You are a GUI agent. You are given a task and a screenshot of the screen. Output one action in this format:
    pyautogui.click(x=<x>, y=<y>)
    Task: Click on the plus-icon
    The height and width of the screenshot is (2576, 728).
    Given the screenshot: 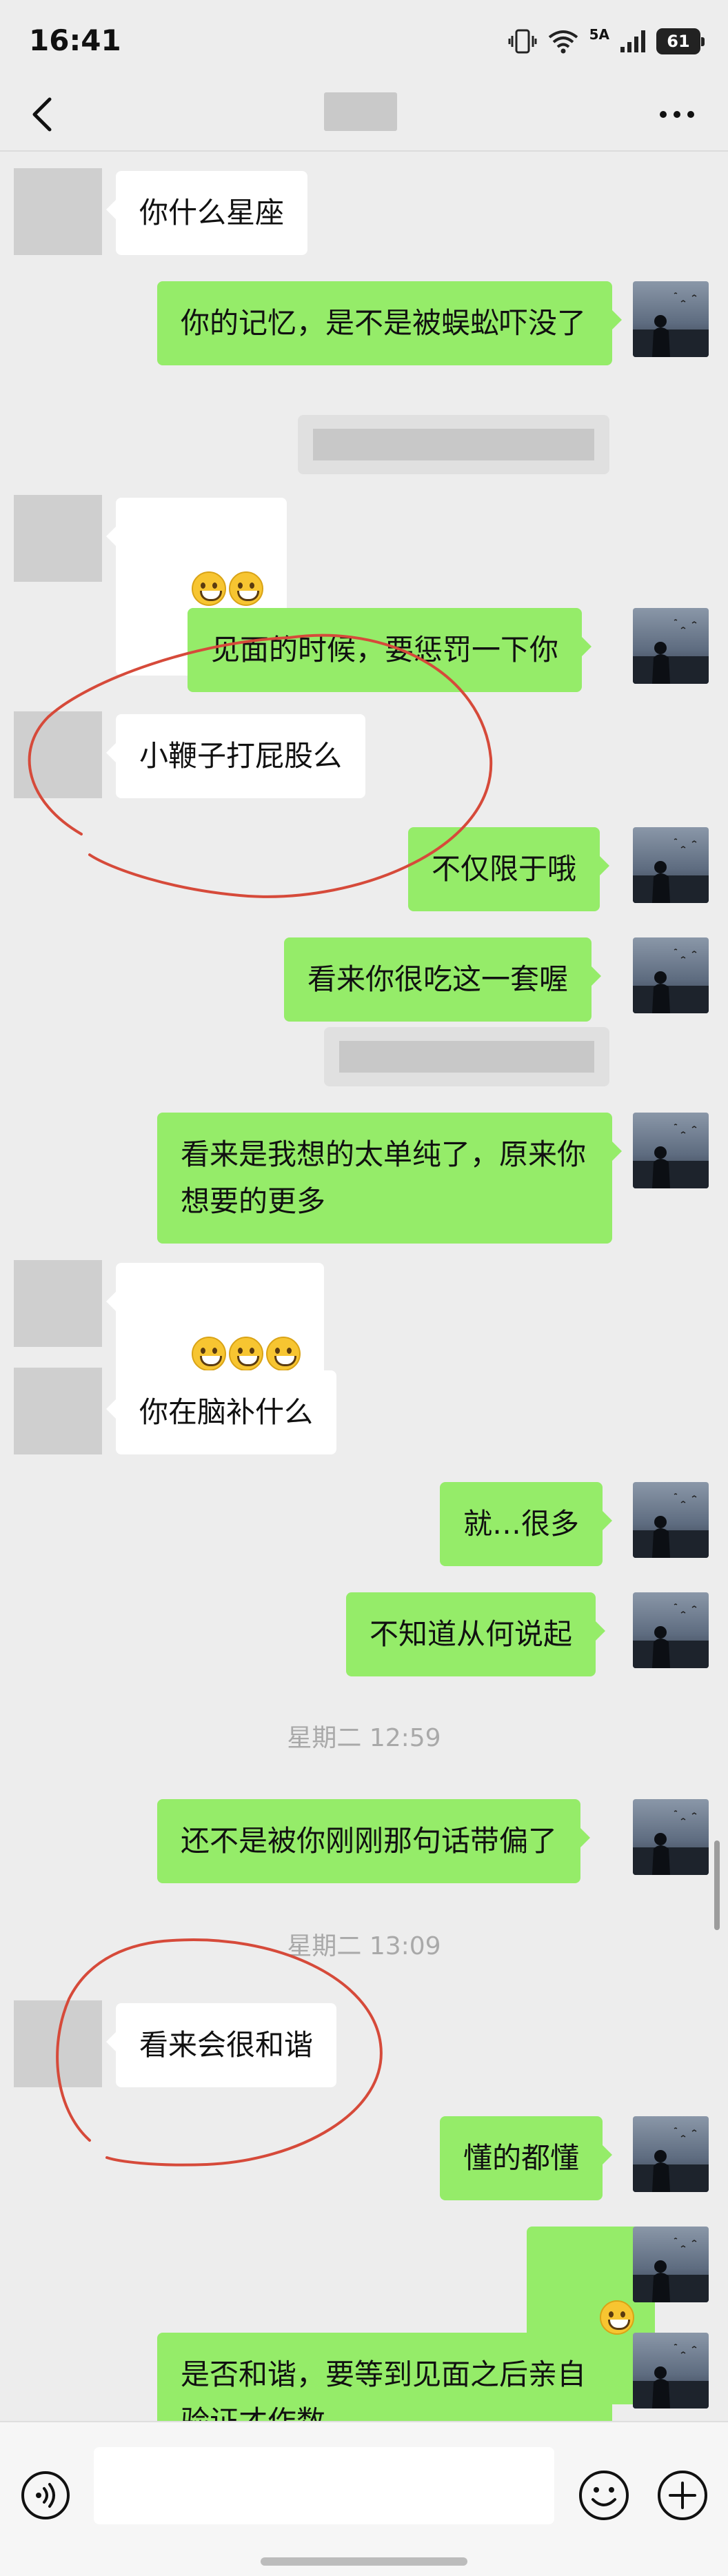 What is the action you would take?
    pyautogui.click(x=682, y=2495)
    